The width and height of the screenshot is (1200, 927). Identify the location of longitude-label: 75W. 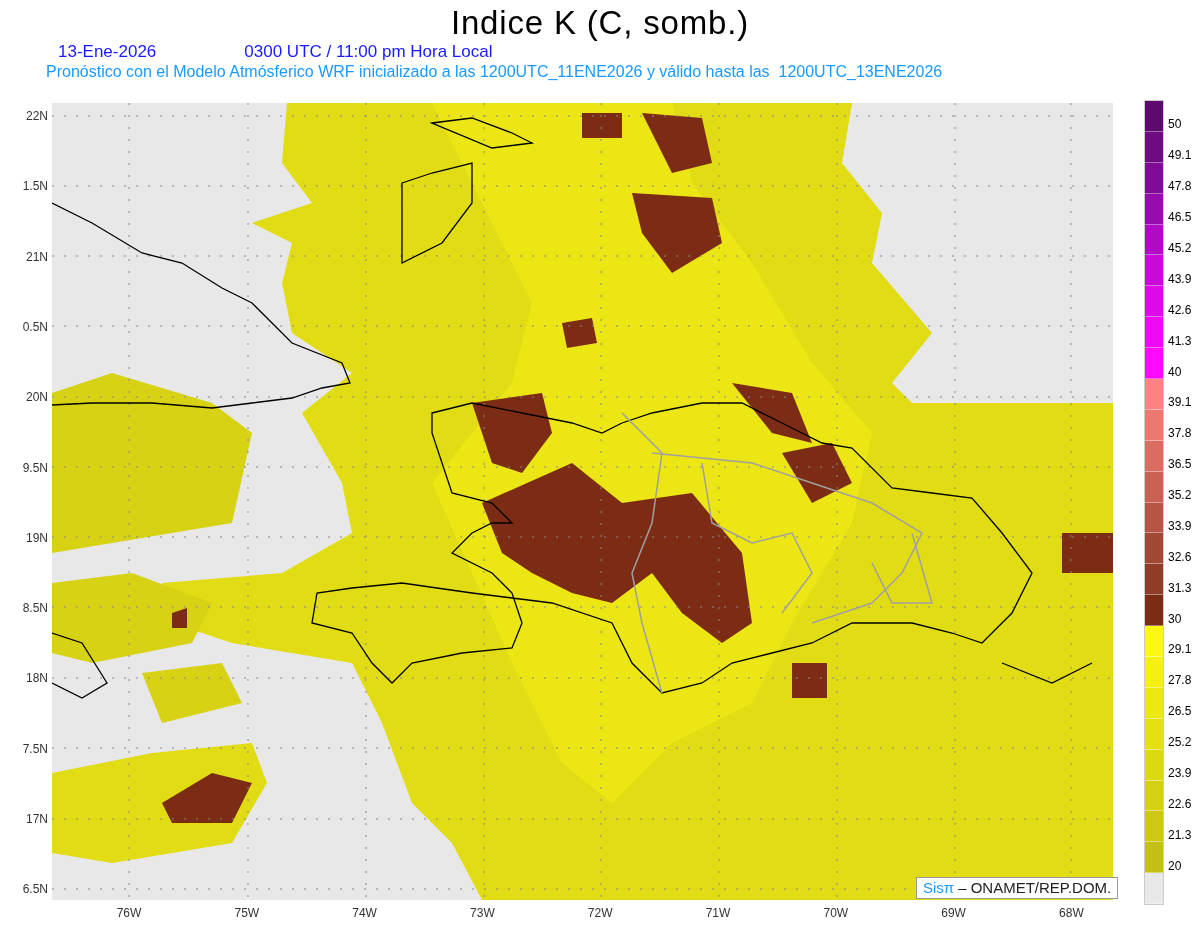
(247, 913).